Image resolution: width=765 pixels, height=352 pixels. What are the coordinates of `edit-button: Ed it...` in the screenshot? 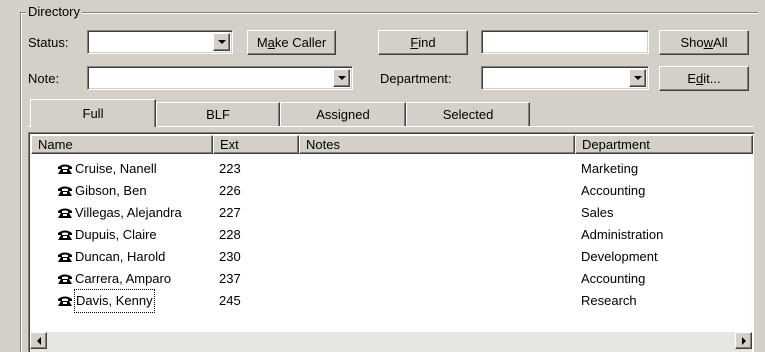 It's located at (704, 78).